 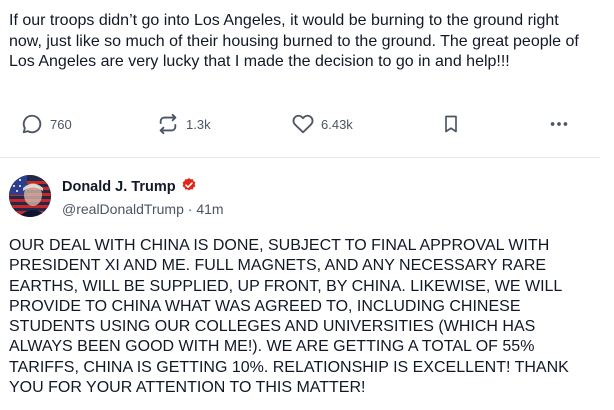 What do you see at coordinates (61, 124) in the screenshot?
I see `reply-count: 760` at bounding box center [61, 124].